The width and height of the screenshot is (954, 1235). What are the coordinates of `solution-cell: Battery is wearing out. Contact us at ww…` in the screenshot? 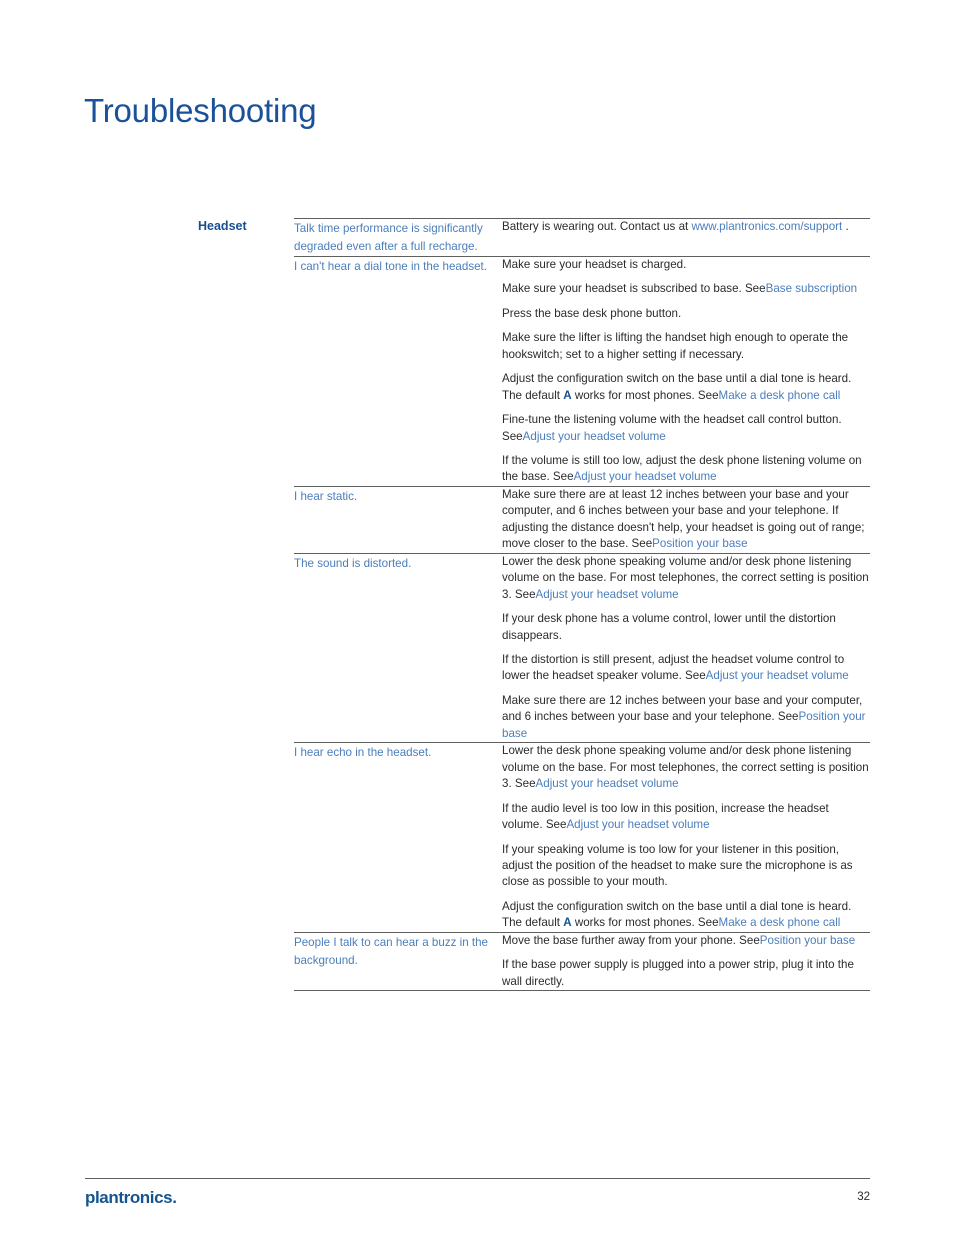 It's located at (686, 237).